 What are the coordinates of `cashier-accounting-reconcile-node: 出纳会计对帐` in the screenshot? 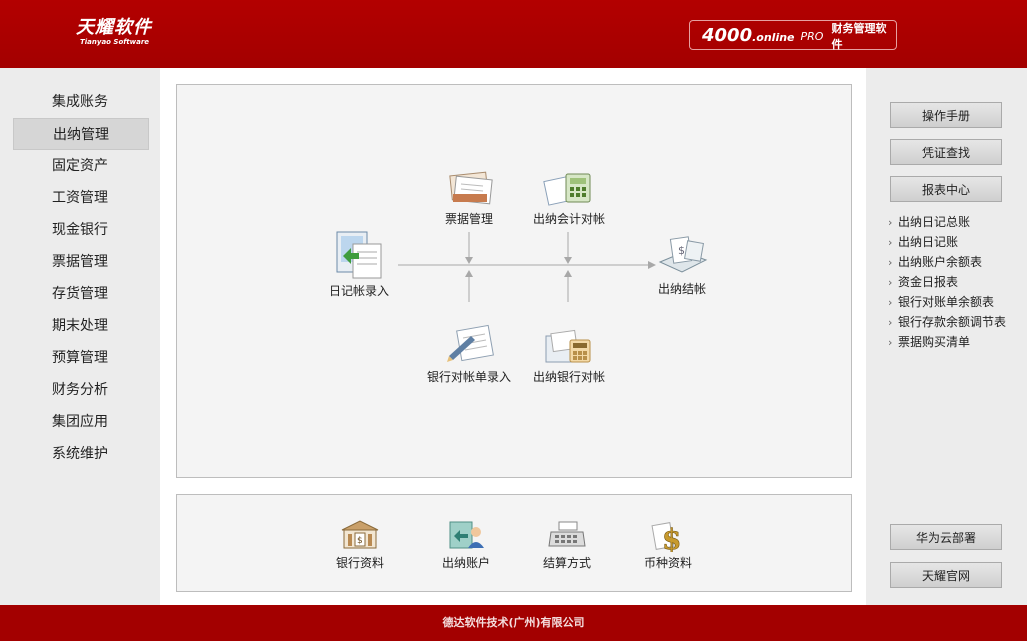 It's located at (569, 197).